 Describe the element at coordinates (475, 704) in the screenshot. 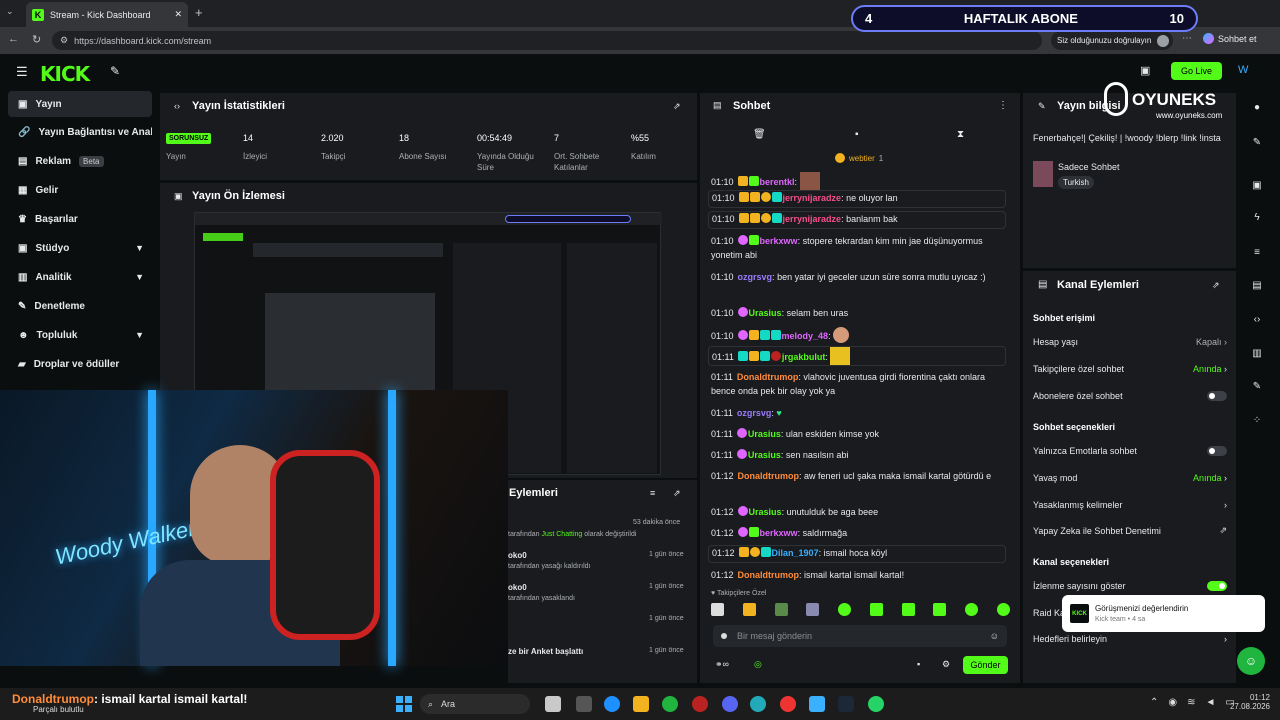

I see `taskbar-search: ⌕ Ara` at that location.